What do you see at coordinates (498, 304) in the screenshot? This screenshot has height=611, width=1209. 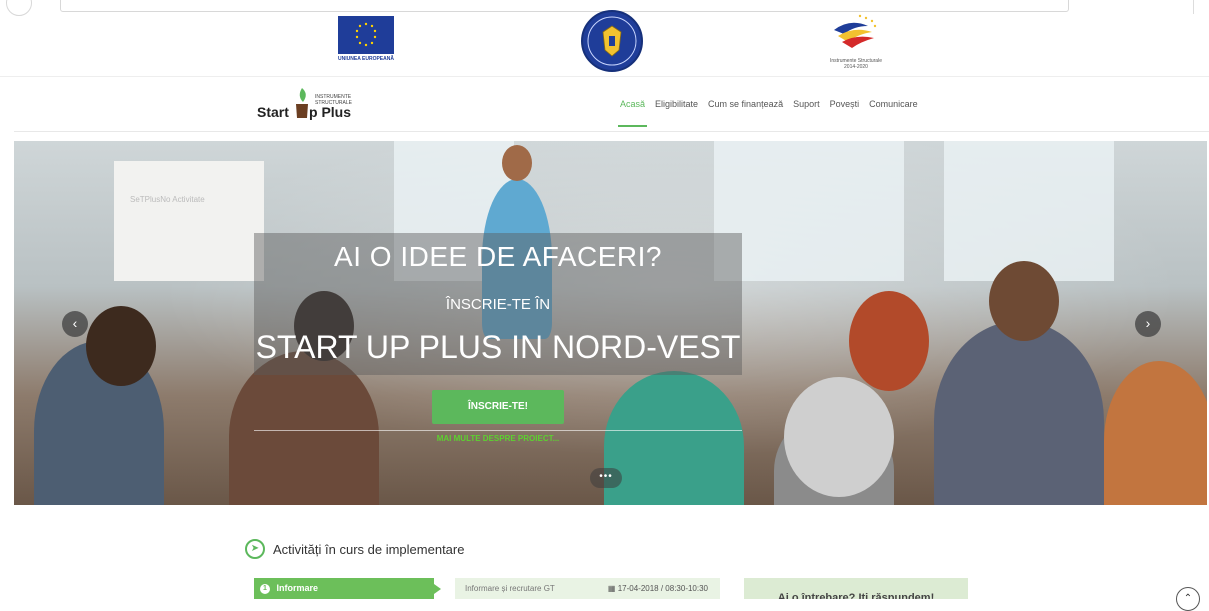 I see `hero-subtitle: ÎNSCRIE-TE ÎN` at bounding box center [498, 304].